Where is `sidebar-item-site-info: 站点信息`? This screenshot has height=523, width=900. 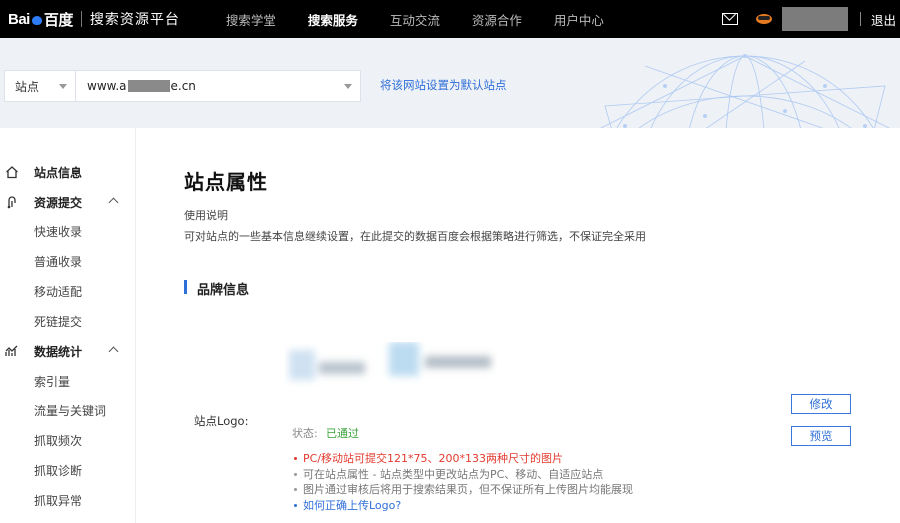 sidebar-item-site-info: 站点信息 is located at coordinates (68, 172).